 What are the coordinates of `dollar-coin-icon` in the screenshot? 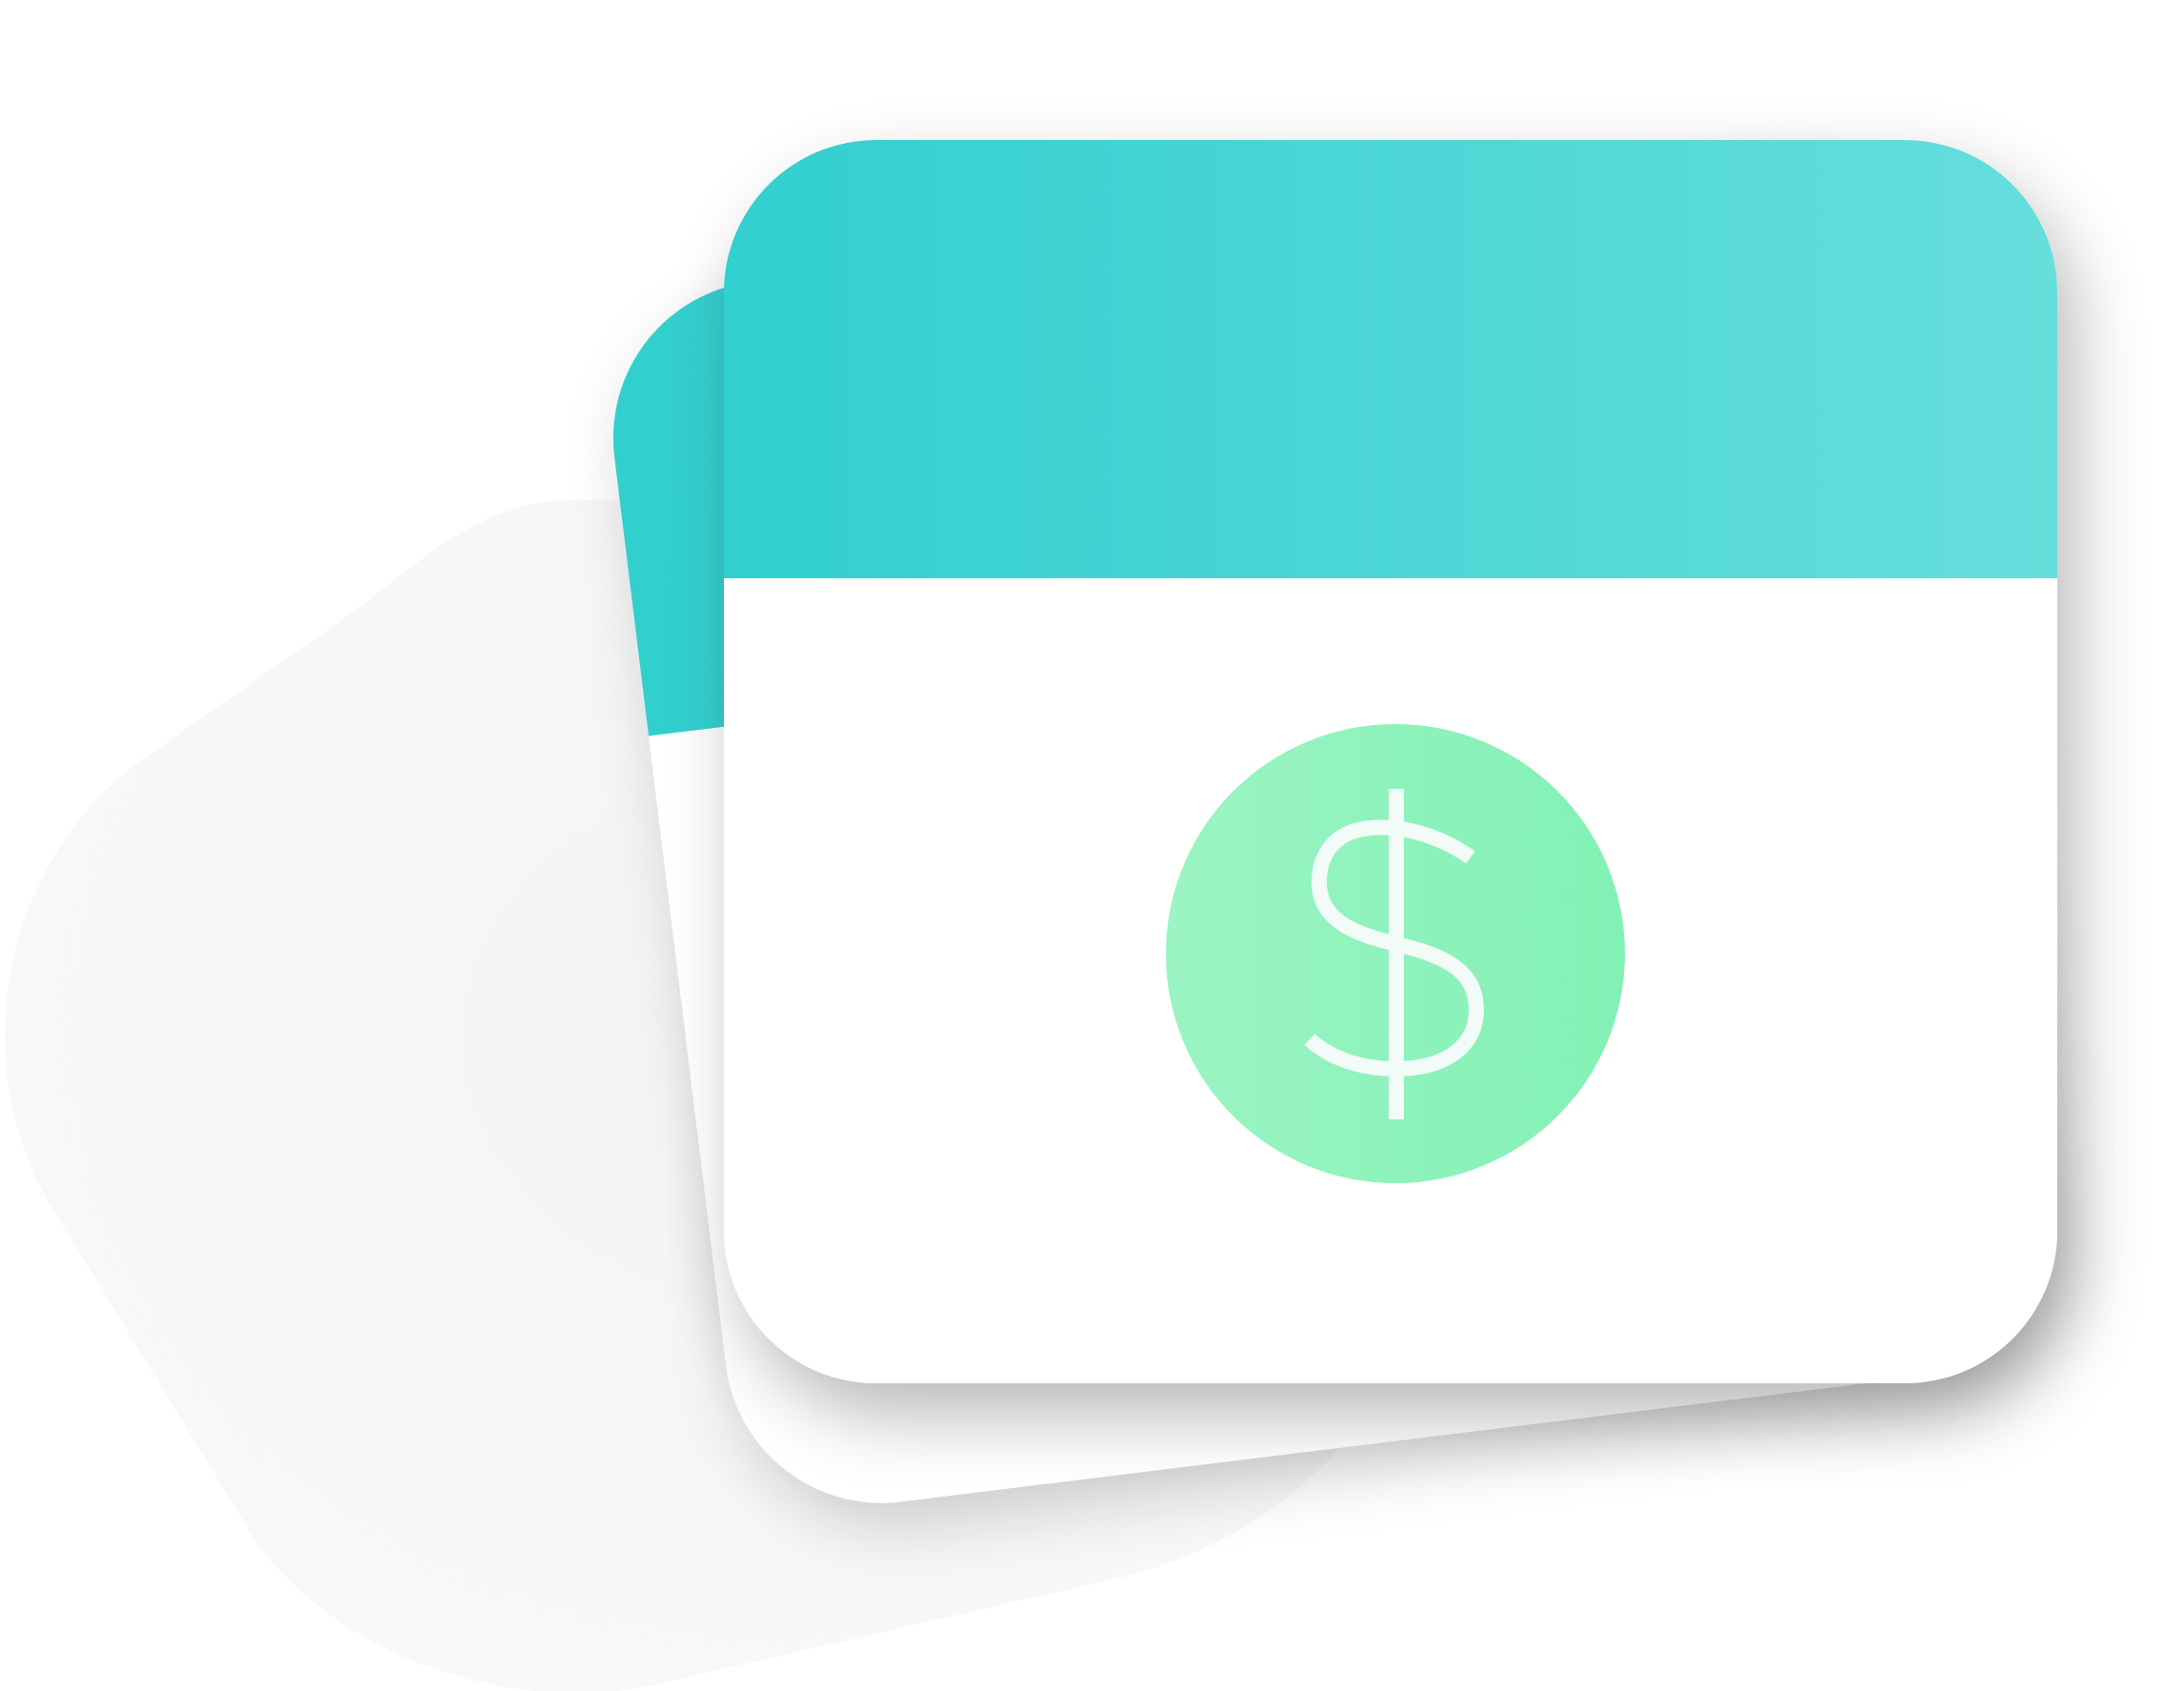 It's located at (1396, 954).